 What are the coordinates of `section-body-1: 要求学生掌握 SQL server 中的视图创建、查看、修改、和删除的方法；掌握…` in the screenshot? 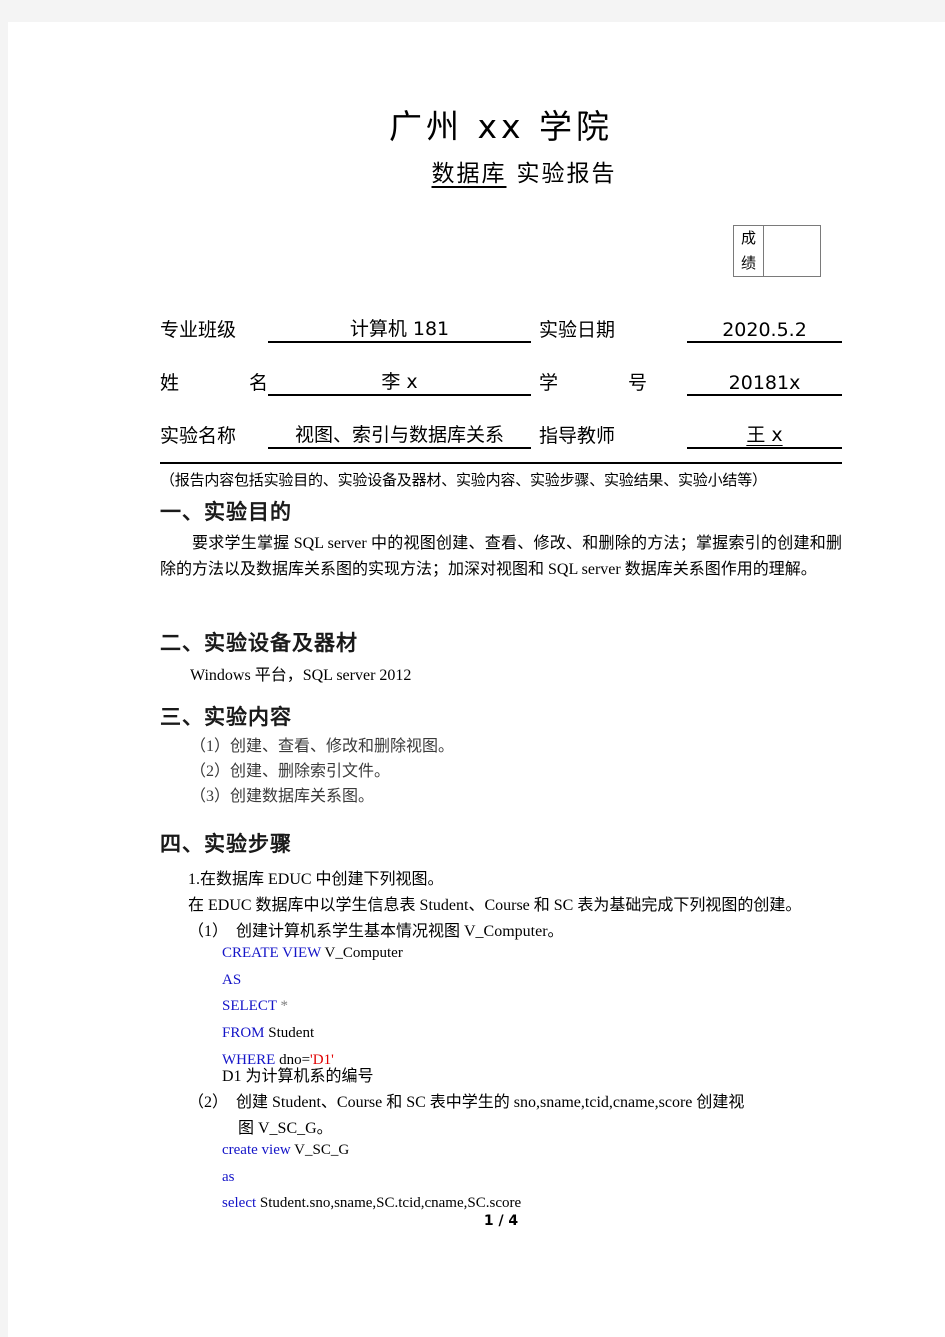 It's located at (501, 556).